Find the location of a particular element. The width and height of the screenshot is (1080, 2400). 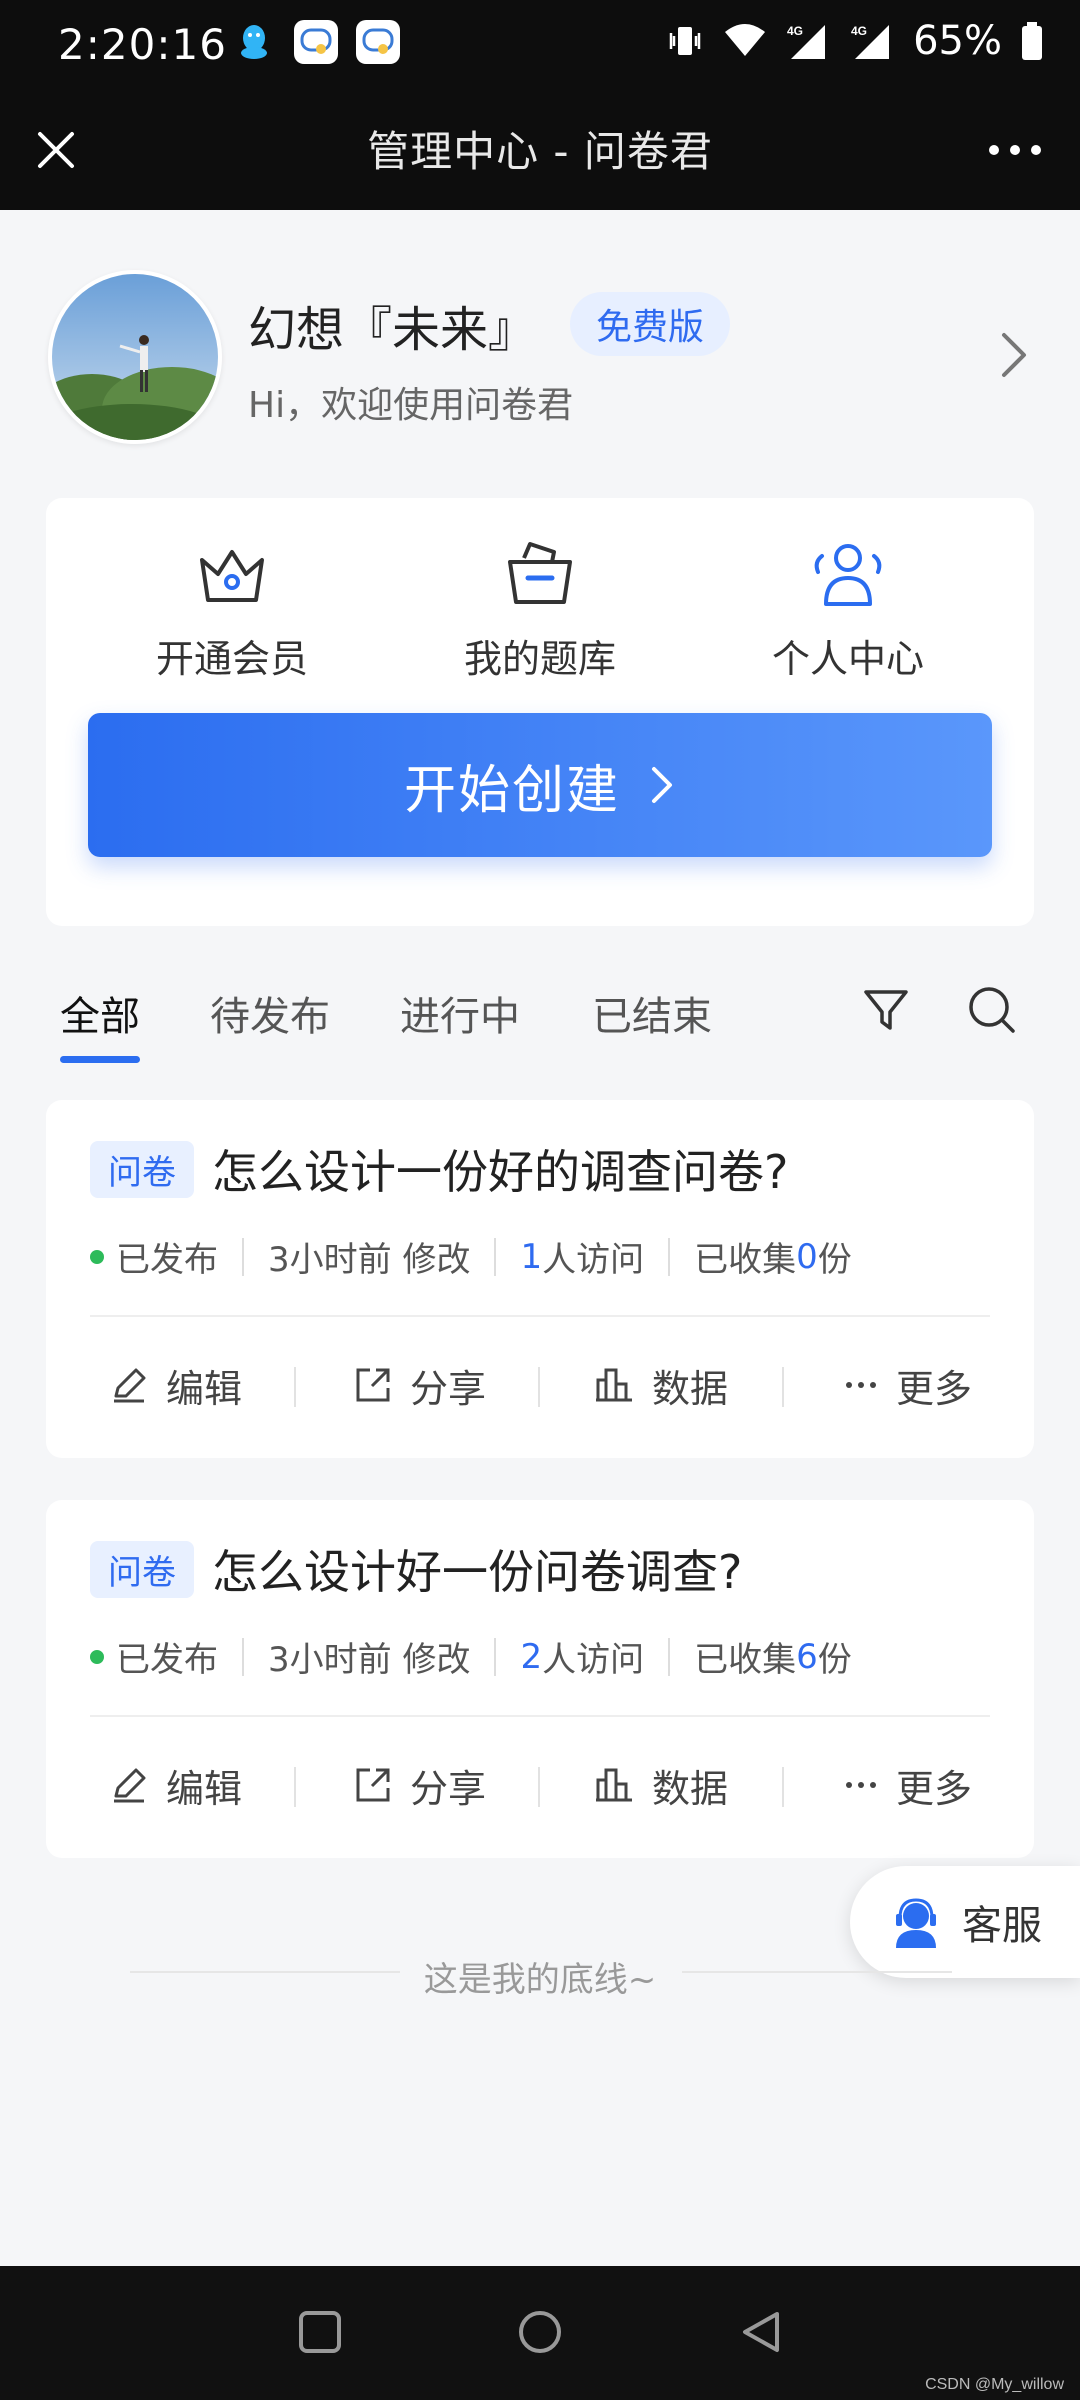

survey-title: 怎么设计一份好的调查问卷? is located at coordinates (500, 1169).